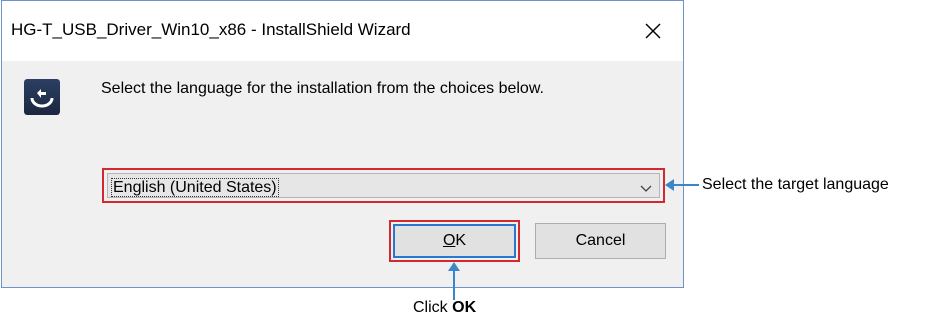  What do you see at coordinates (795, 184) in the screenshot?
I see `language-callout-text: Select the target language` at bounding box center [795, 184].